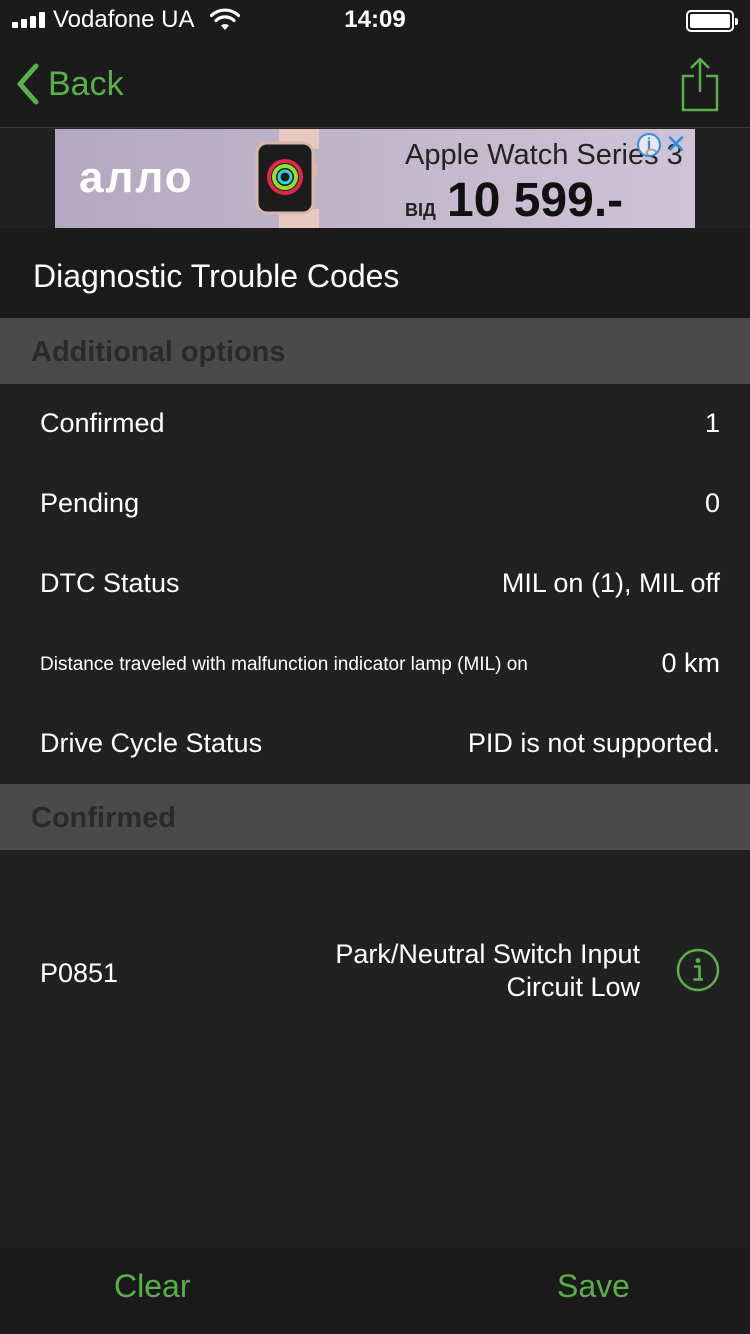  Describe the element at coordinates (487, 970) in the screenshot. I see `dtc-description: Park/Neutral Switch Input Circuit Low` at that location.